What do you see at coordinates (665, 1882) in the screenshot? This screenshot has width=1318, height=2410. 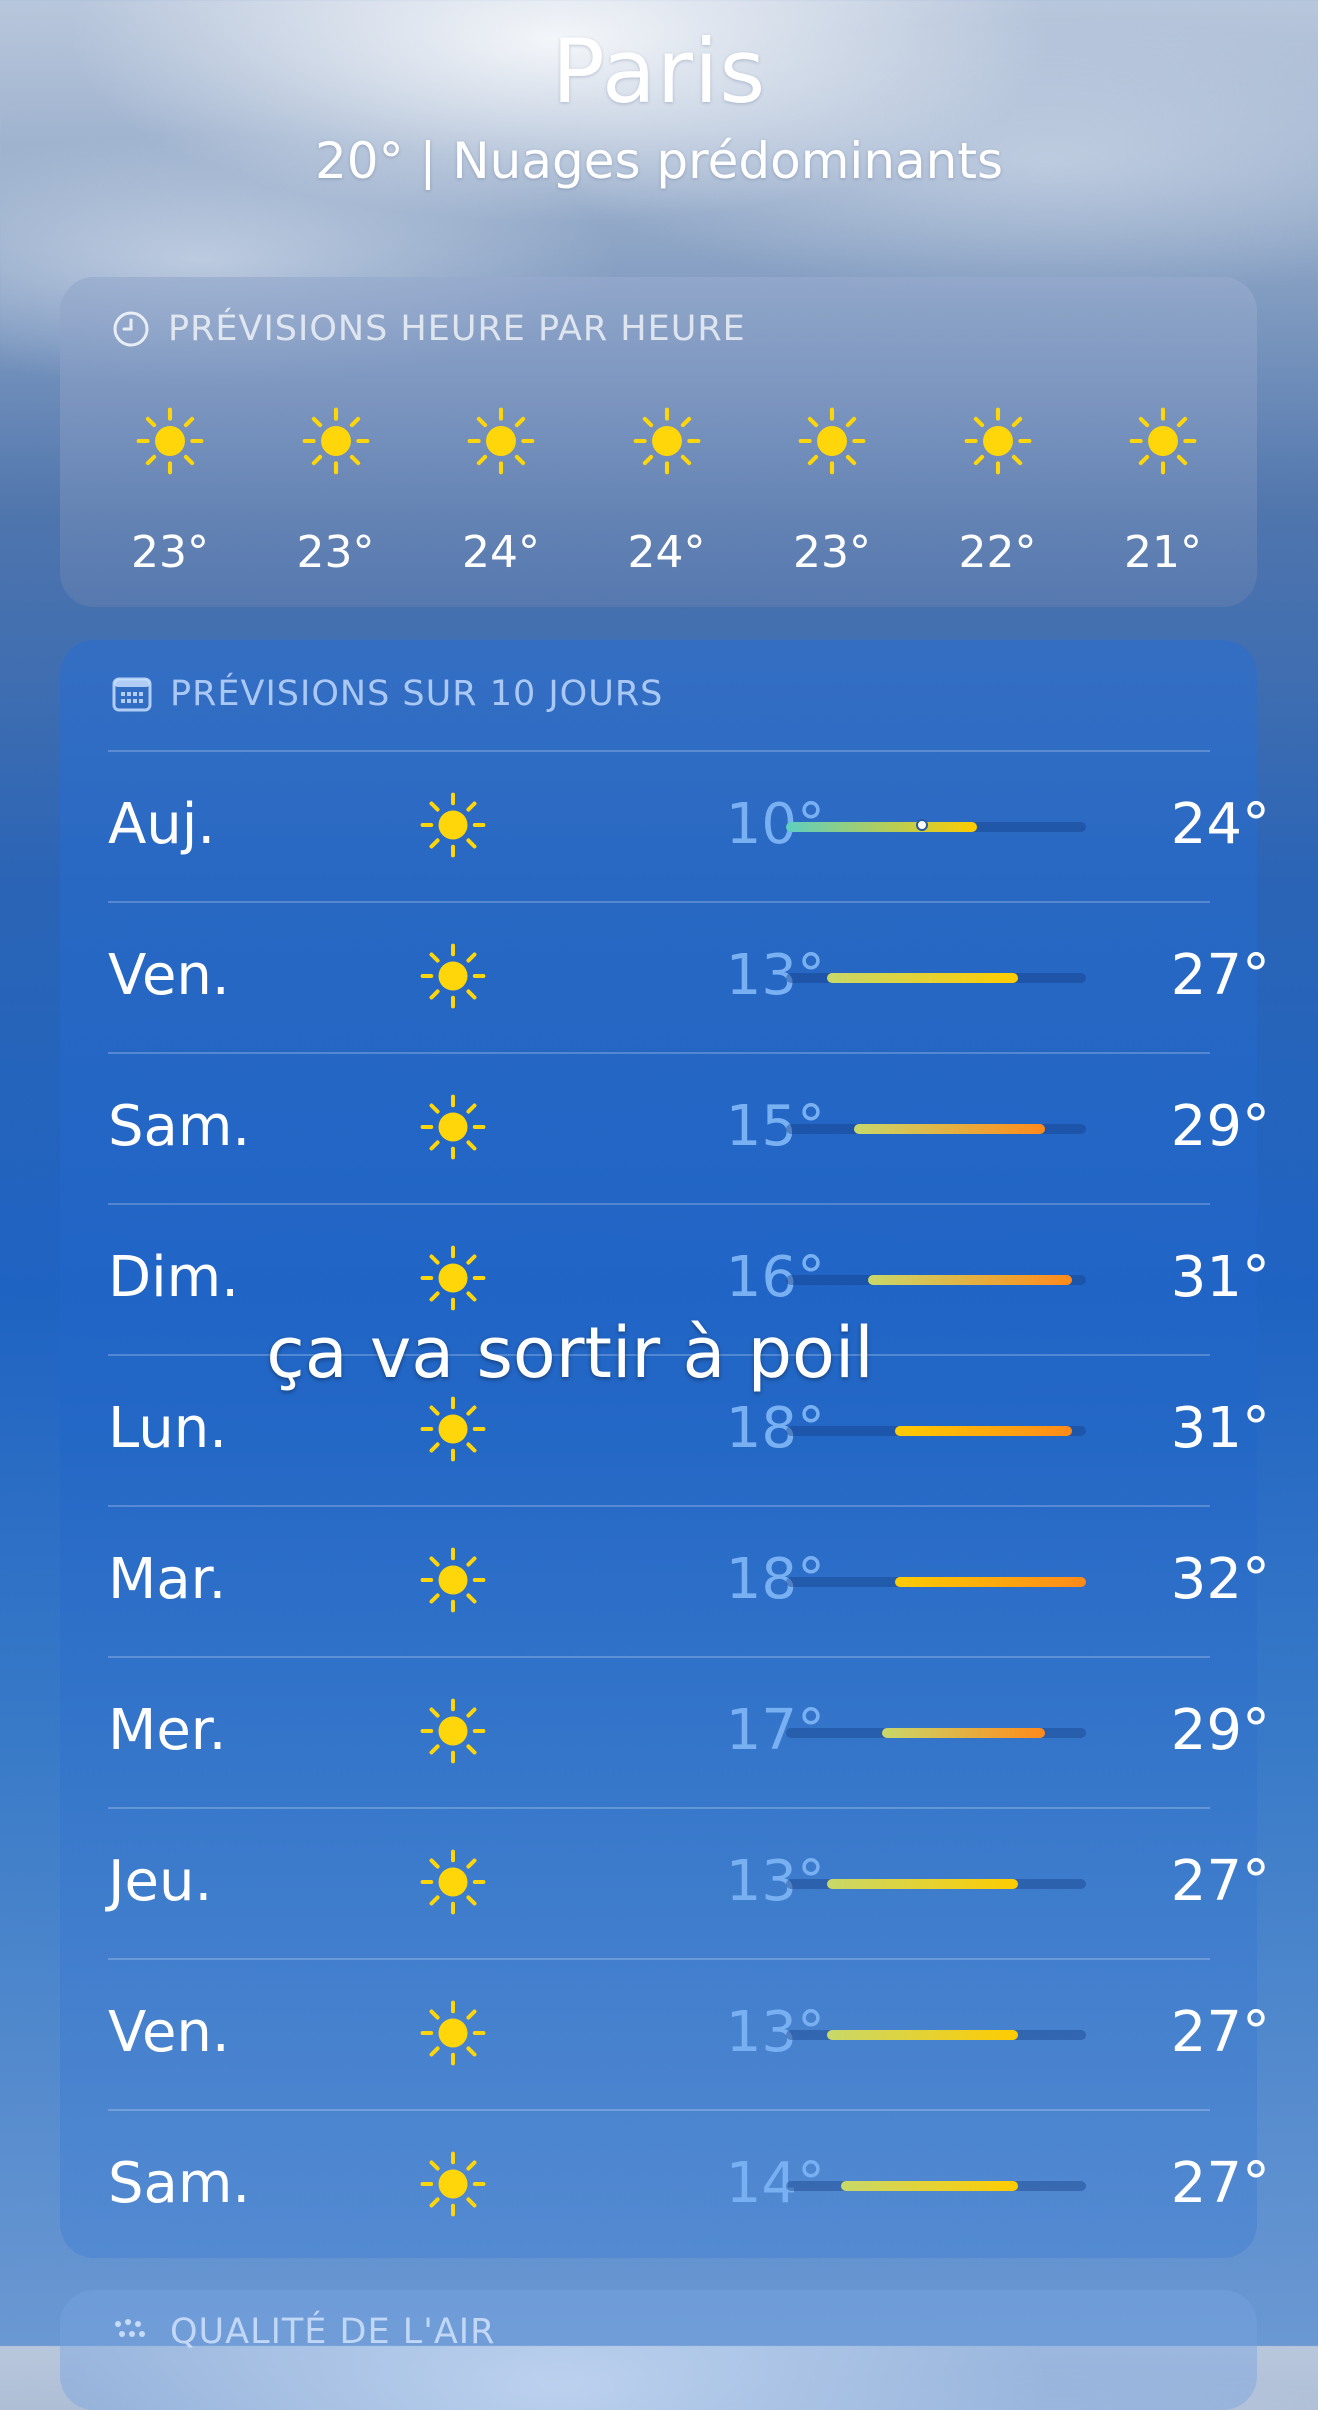 I see `day-row: Jeu. 13° 27°` at bounding box center [665, 1882].